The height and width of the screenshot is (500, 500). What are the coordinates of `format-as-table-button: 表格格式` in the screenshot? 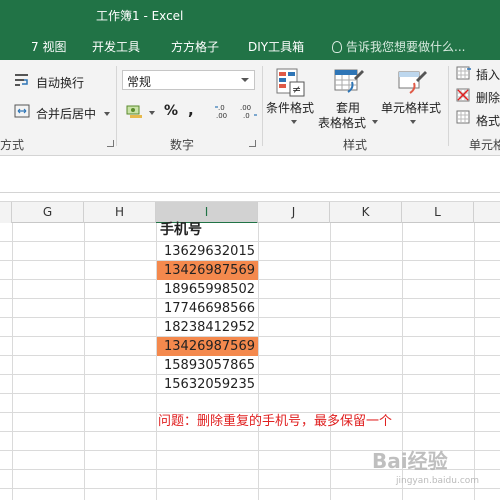 It's located at (342, 122).